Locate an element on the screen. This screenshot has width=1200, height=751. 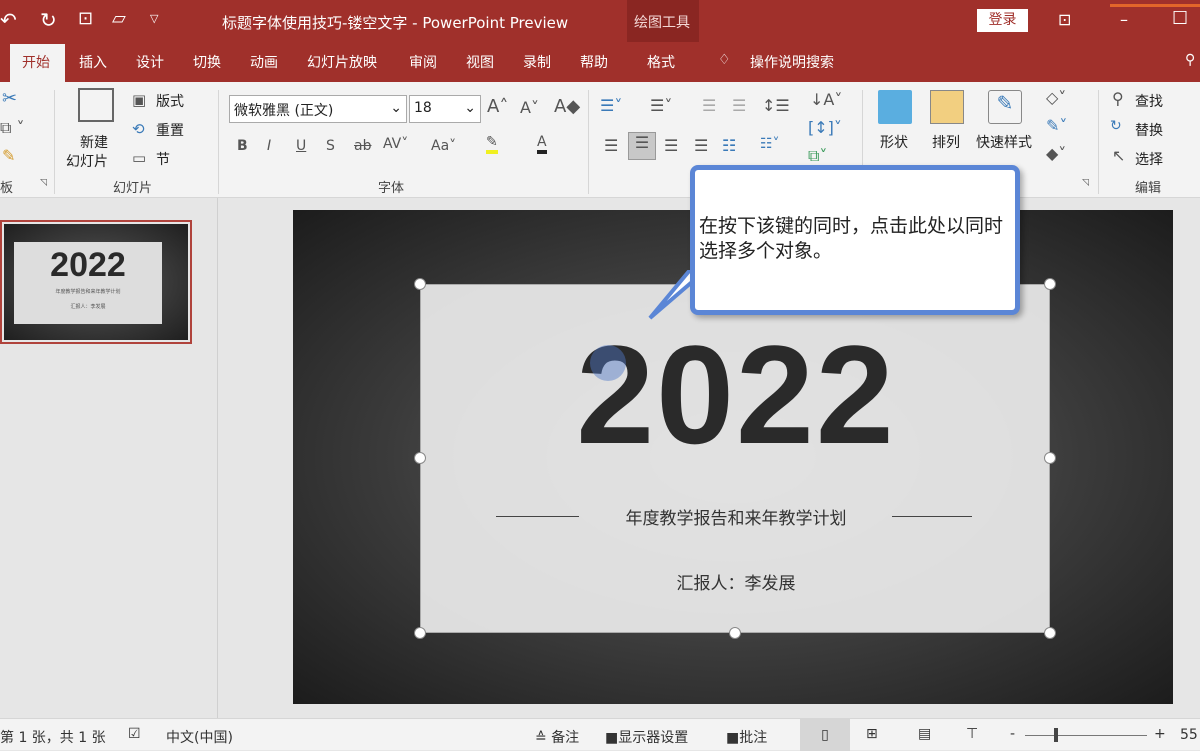
tell-me-search: 操作说明搜索 is located at coordinates (792, 62).